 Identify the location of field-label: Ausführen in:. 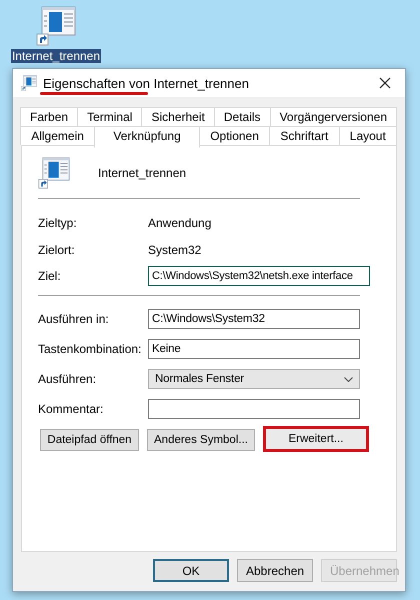
(74, 319).